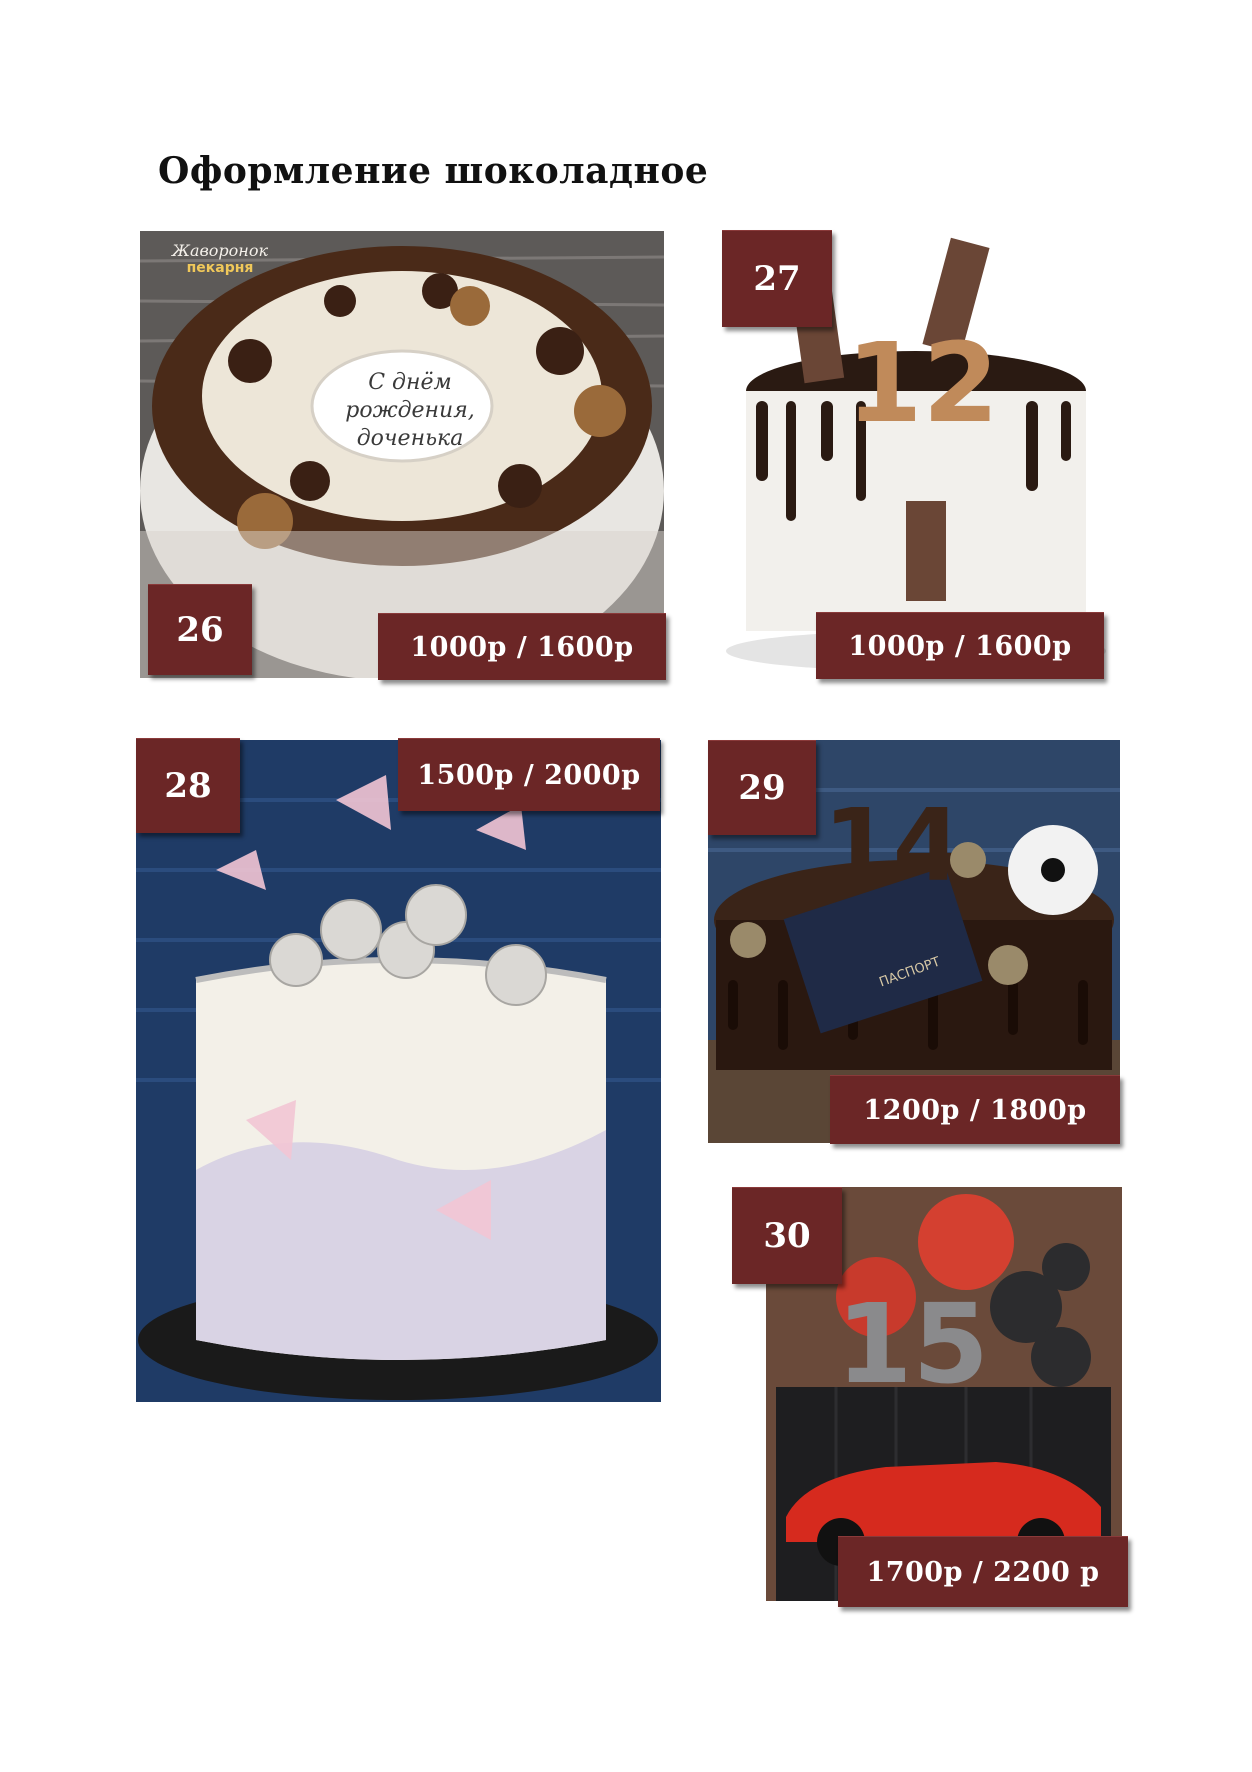 This screenshot has width=1252, height=1772. Describe the element at coordinates (188, 785) in the screenshot. I see `cake-number-badge-28: 28` at that location.